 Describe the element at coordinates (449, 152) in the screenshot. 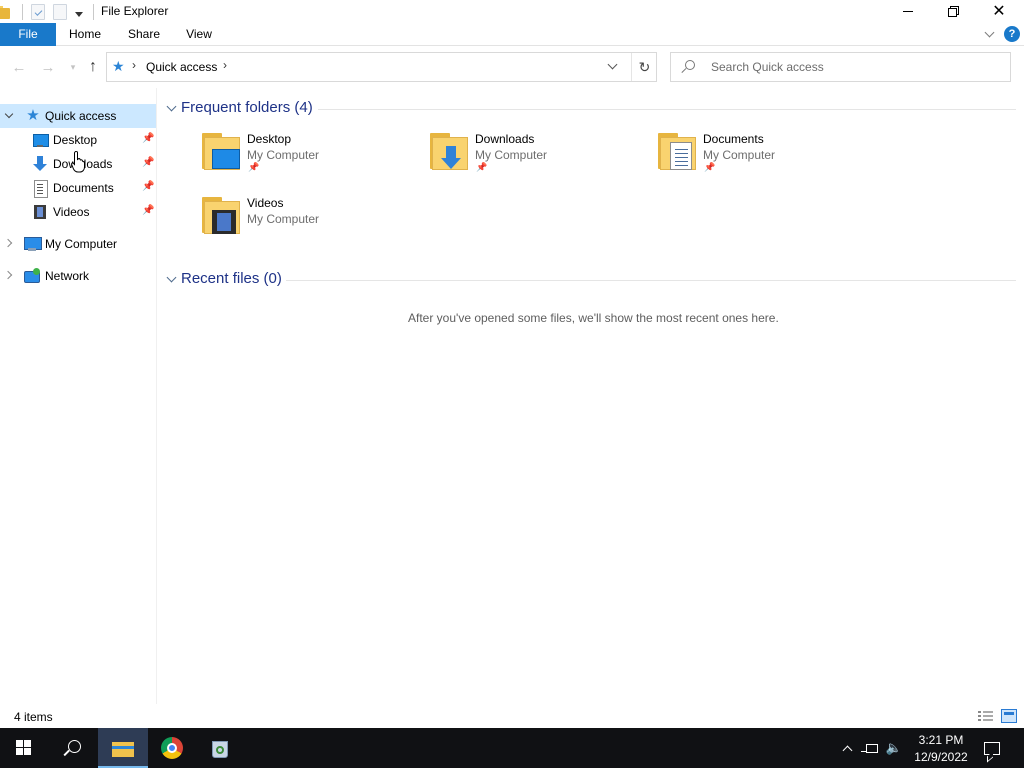

I see `downloads-folder-icon` at that location.